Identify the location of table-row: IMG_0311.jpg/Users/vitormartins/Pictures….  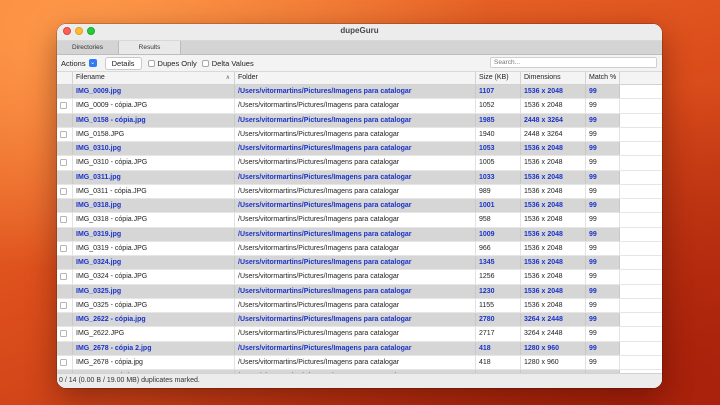
(359, 177).